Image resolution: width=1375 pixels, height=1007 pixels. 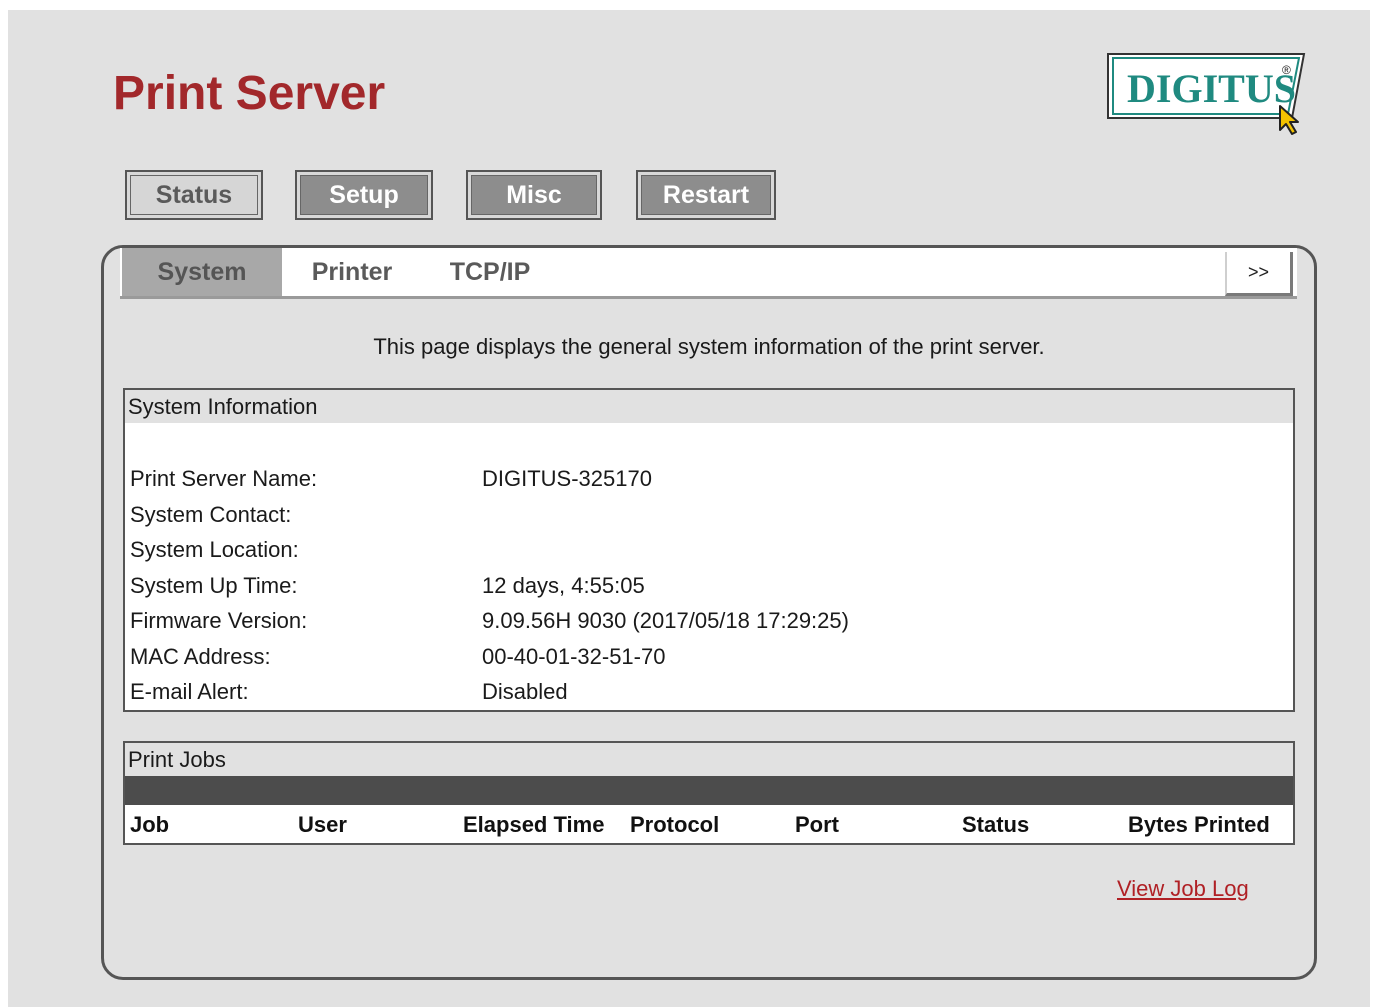 I want to click on view-job-log-link: View Job Log, so click(x=1183, y=889).